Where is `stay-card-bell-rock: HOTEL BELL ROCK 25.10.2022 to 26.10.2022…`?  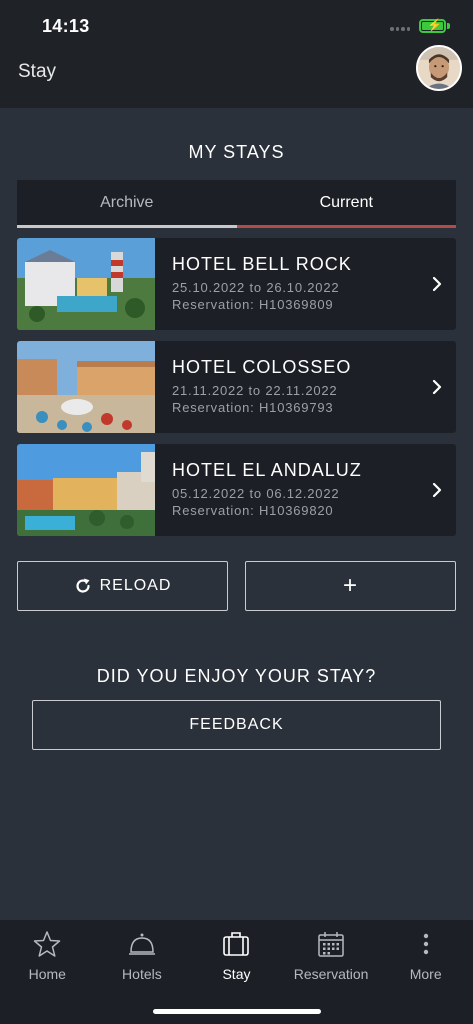
stay-card-bell-rock: HOTEL BELL ROCK 25.10.2022 to 26.10.2022… is located at coordinates (236, 284).